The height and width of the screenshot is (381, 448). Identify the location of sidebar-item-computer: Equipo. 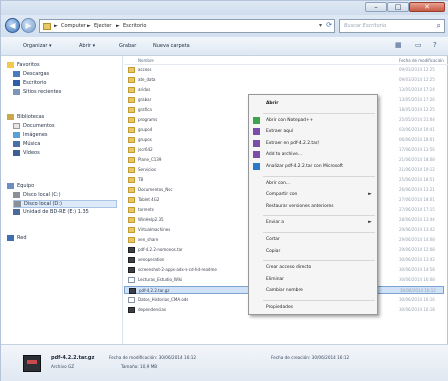
(62, 187).